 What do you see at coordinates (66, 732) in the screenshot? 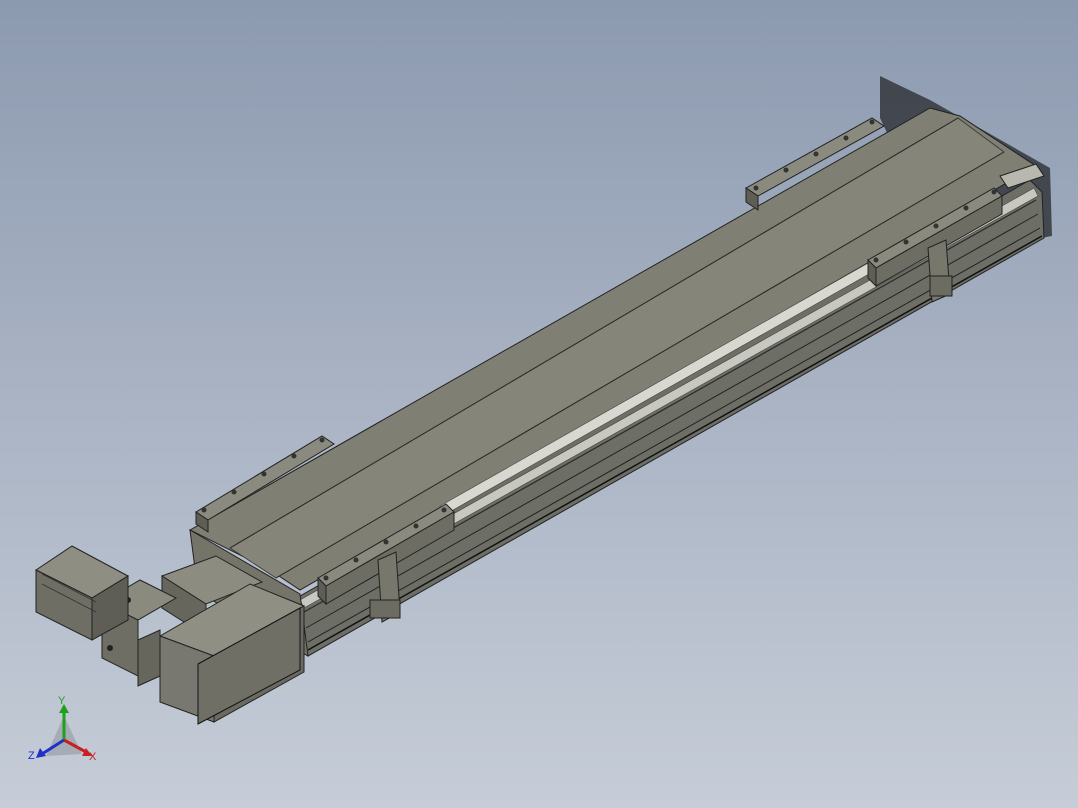
I see `coordinate-triad: Y X Z` at bounding box center [66, 732].